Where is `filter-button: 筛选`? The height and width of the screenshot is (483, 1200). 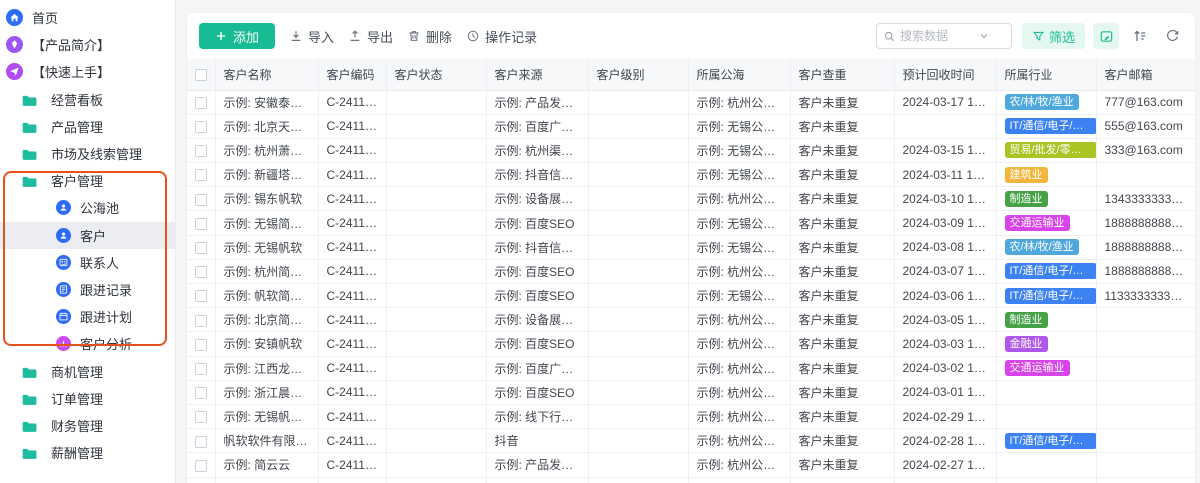
filter-button: 筛选 is located at coordinates (1053, 36).